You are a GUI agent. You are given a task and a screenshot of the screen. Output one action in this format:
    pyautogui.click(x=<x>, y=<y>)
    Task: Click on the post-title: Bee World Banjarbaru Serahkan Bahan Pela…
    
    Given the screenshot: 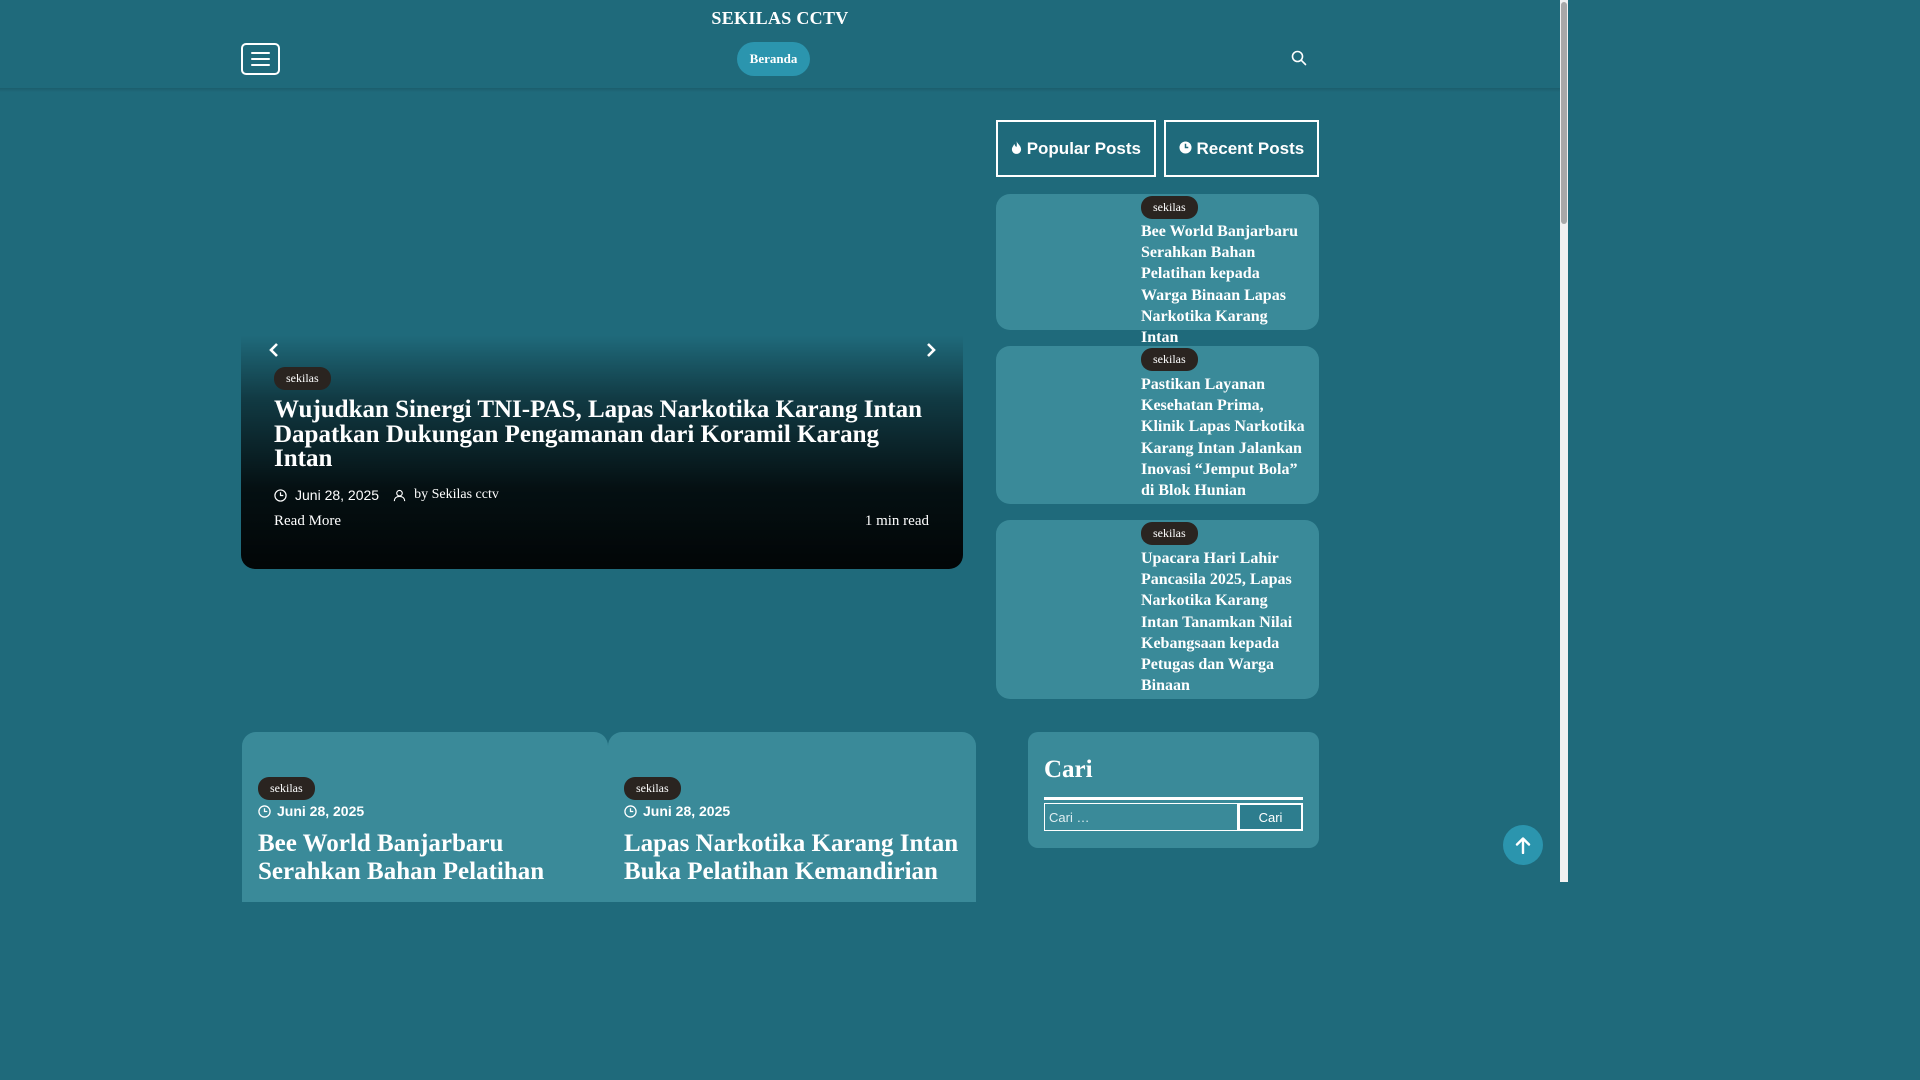 What is the action you would take?
    pyautogui.click(x=428, y=858)
    